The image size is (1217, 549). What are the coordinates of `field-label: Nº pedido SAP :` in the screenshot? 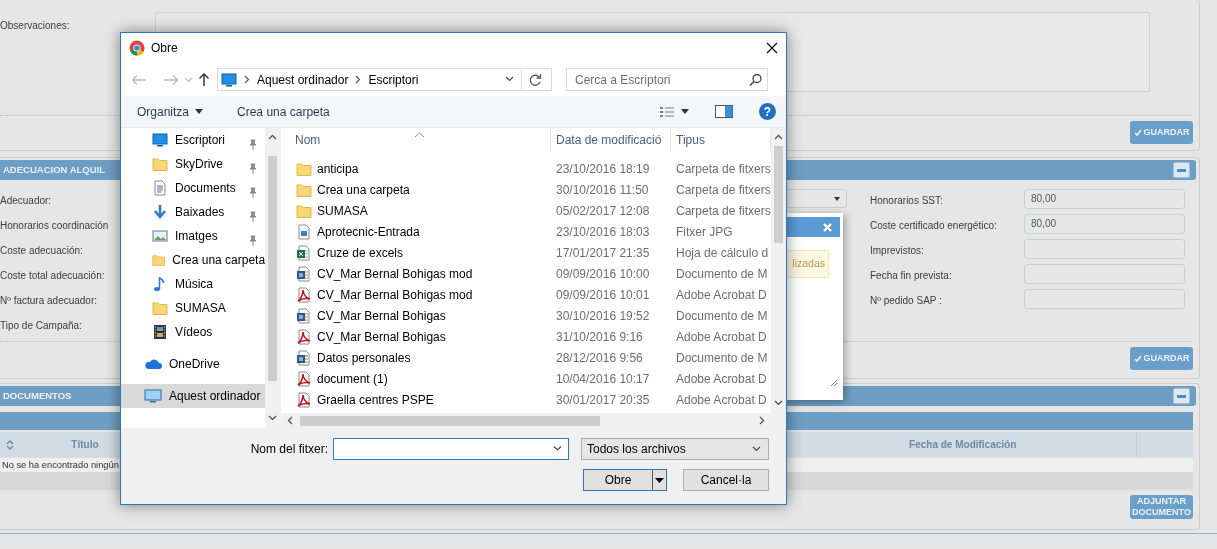 It's located at (906, 300).